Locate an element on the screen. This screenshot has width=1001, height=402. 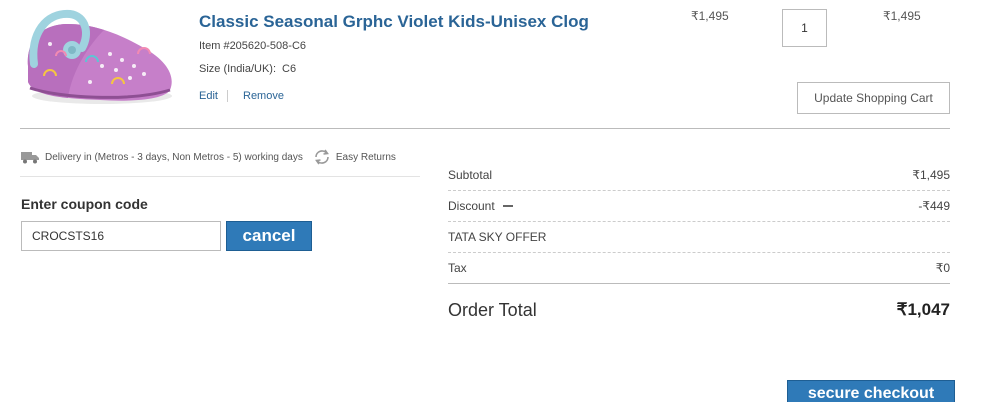
item-number: Item #205620-508-C6 is located at coordinates (253, 46).